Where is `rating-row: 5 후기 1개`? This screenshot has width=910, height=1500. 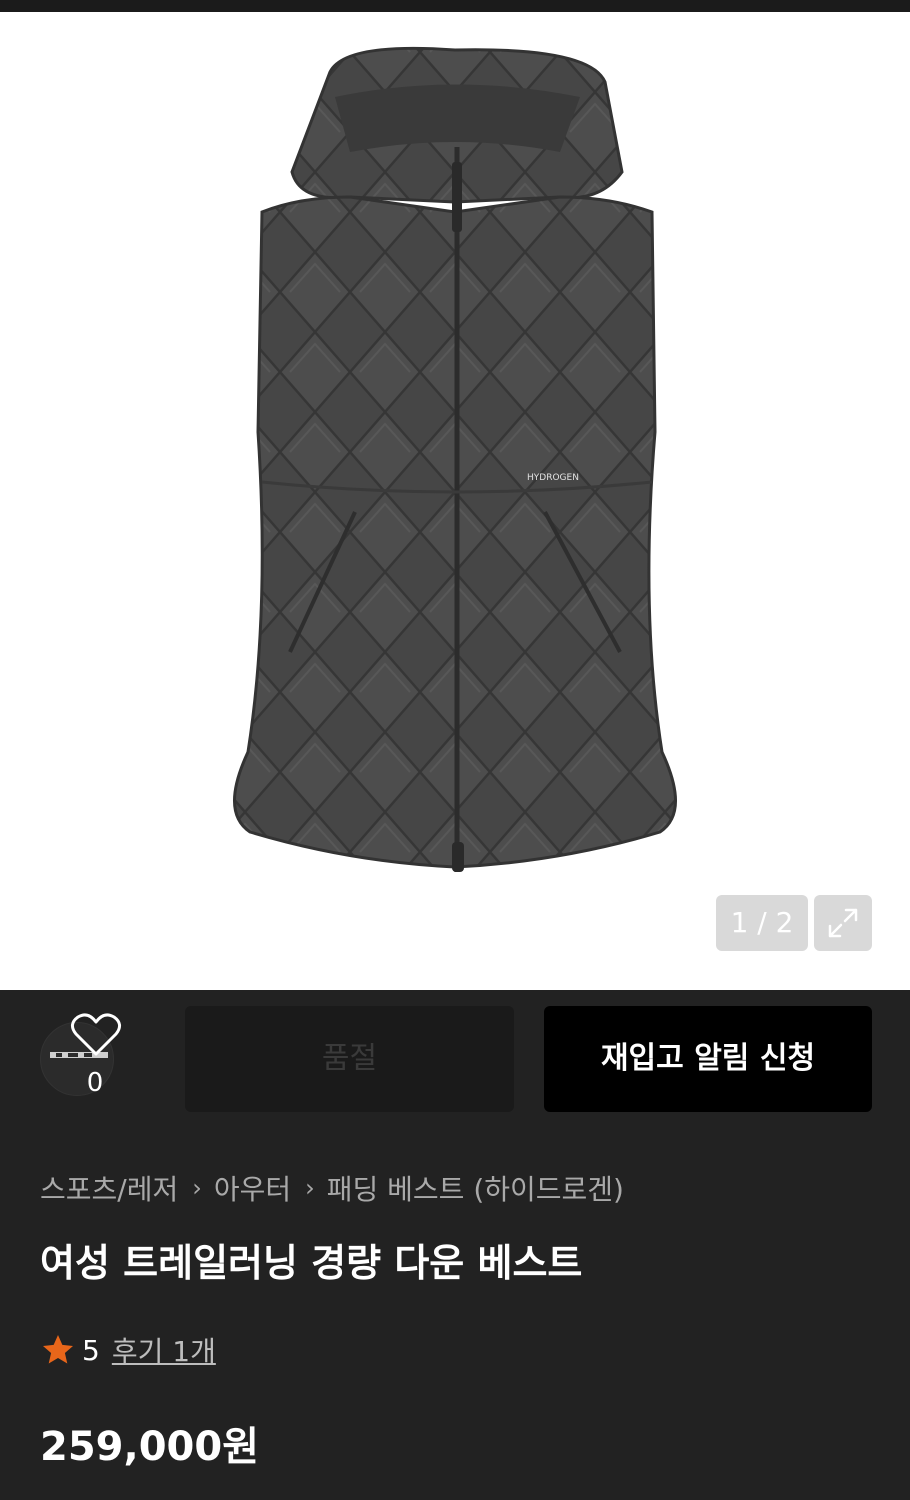 rating-row: 5 후기 1개 is located at coordinates (128, 1350).